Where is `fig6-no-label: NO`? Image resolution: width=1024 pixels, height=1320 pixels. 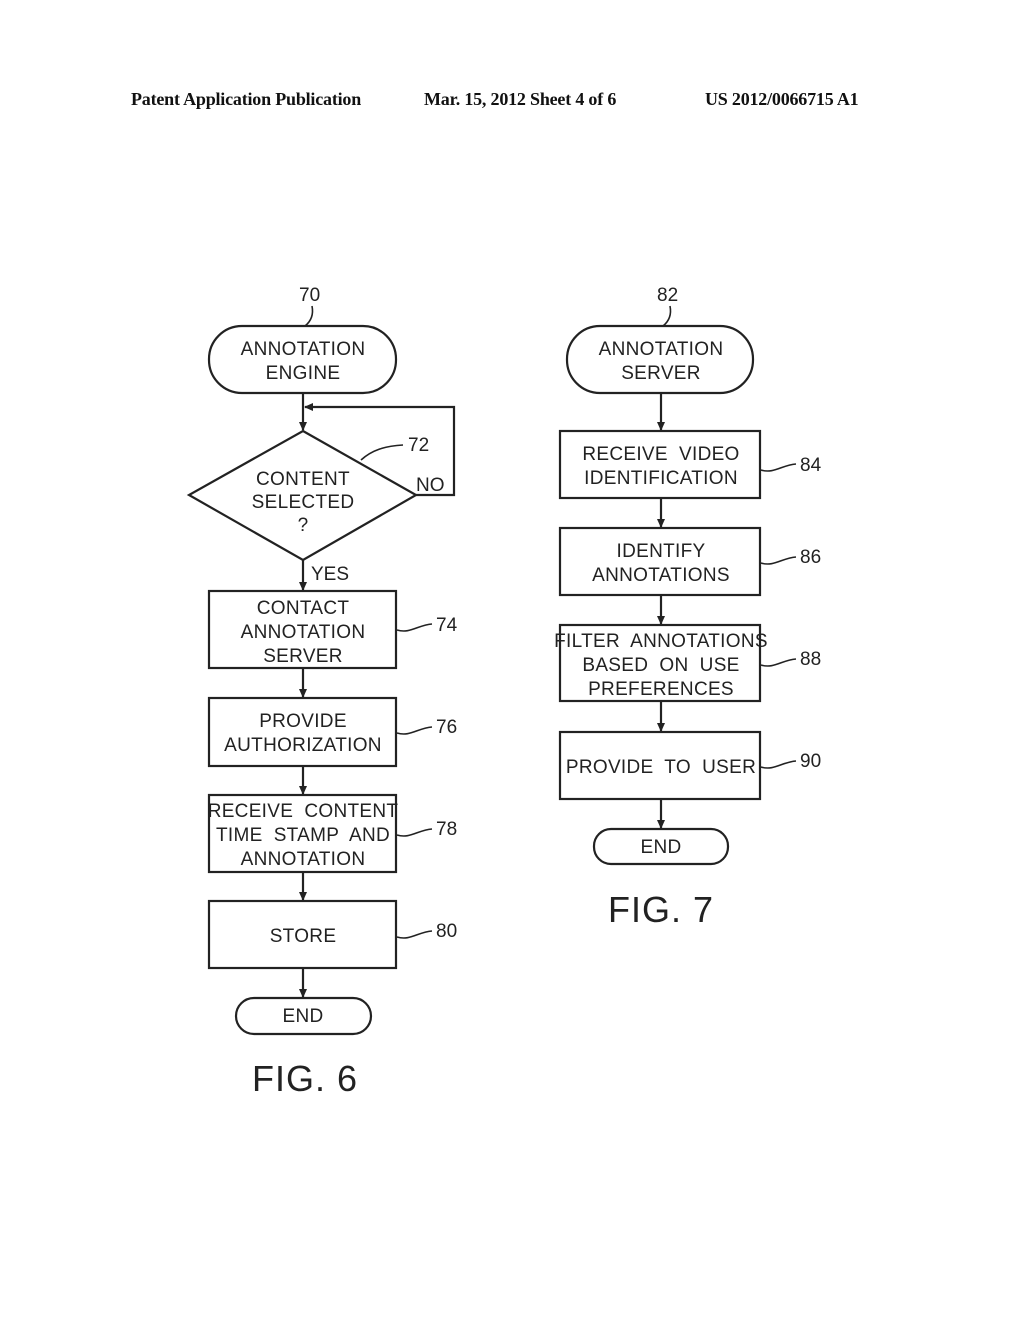 fig6-no-label: NO is located at coordinates (430, 485).